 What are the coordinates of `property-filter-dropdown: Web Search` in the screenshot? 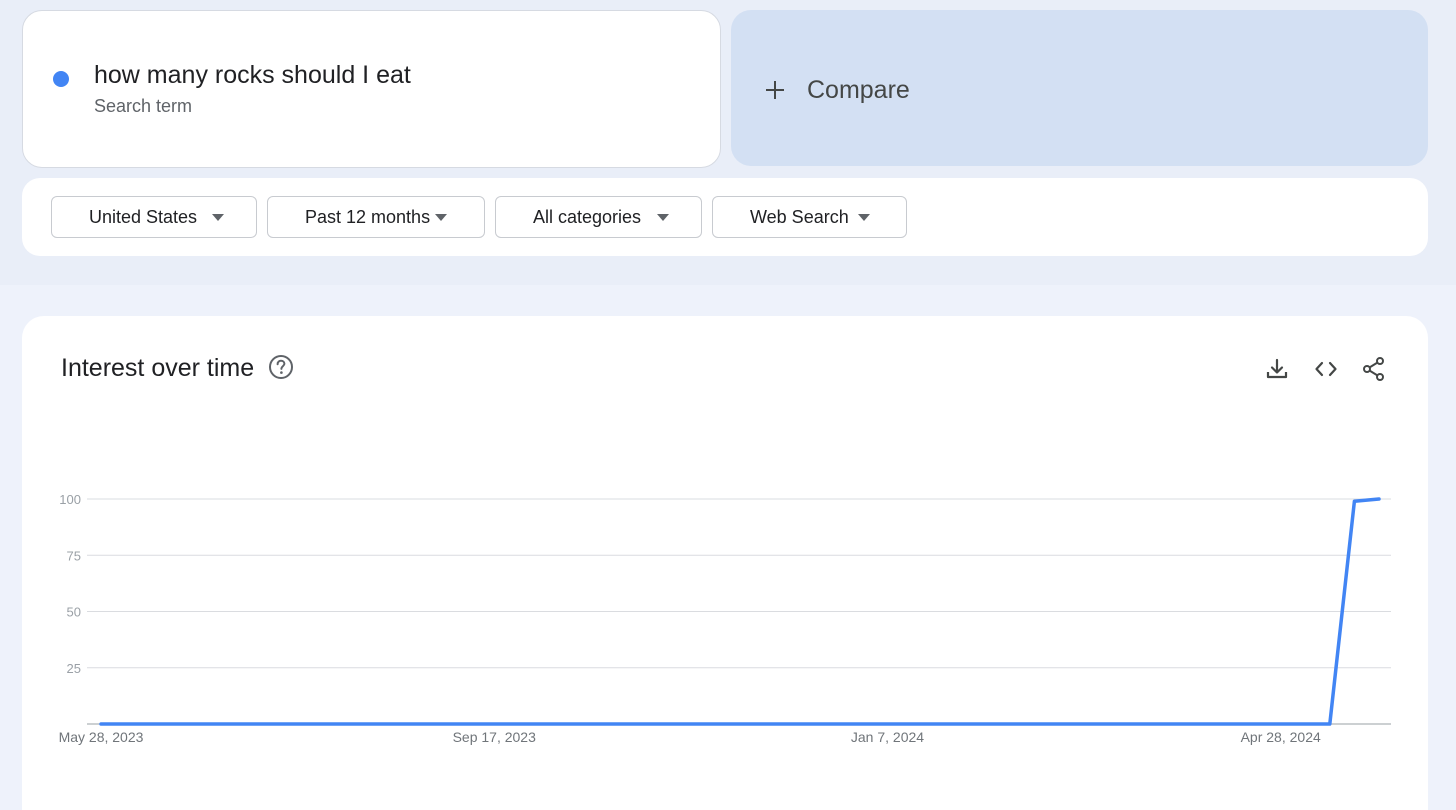 It's located at (809, 217).